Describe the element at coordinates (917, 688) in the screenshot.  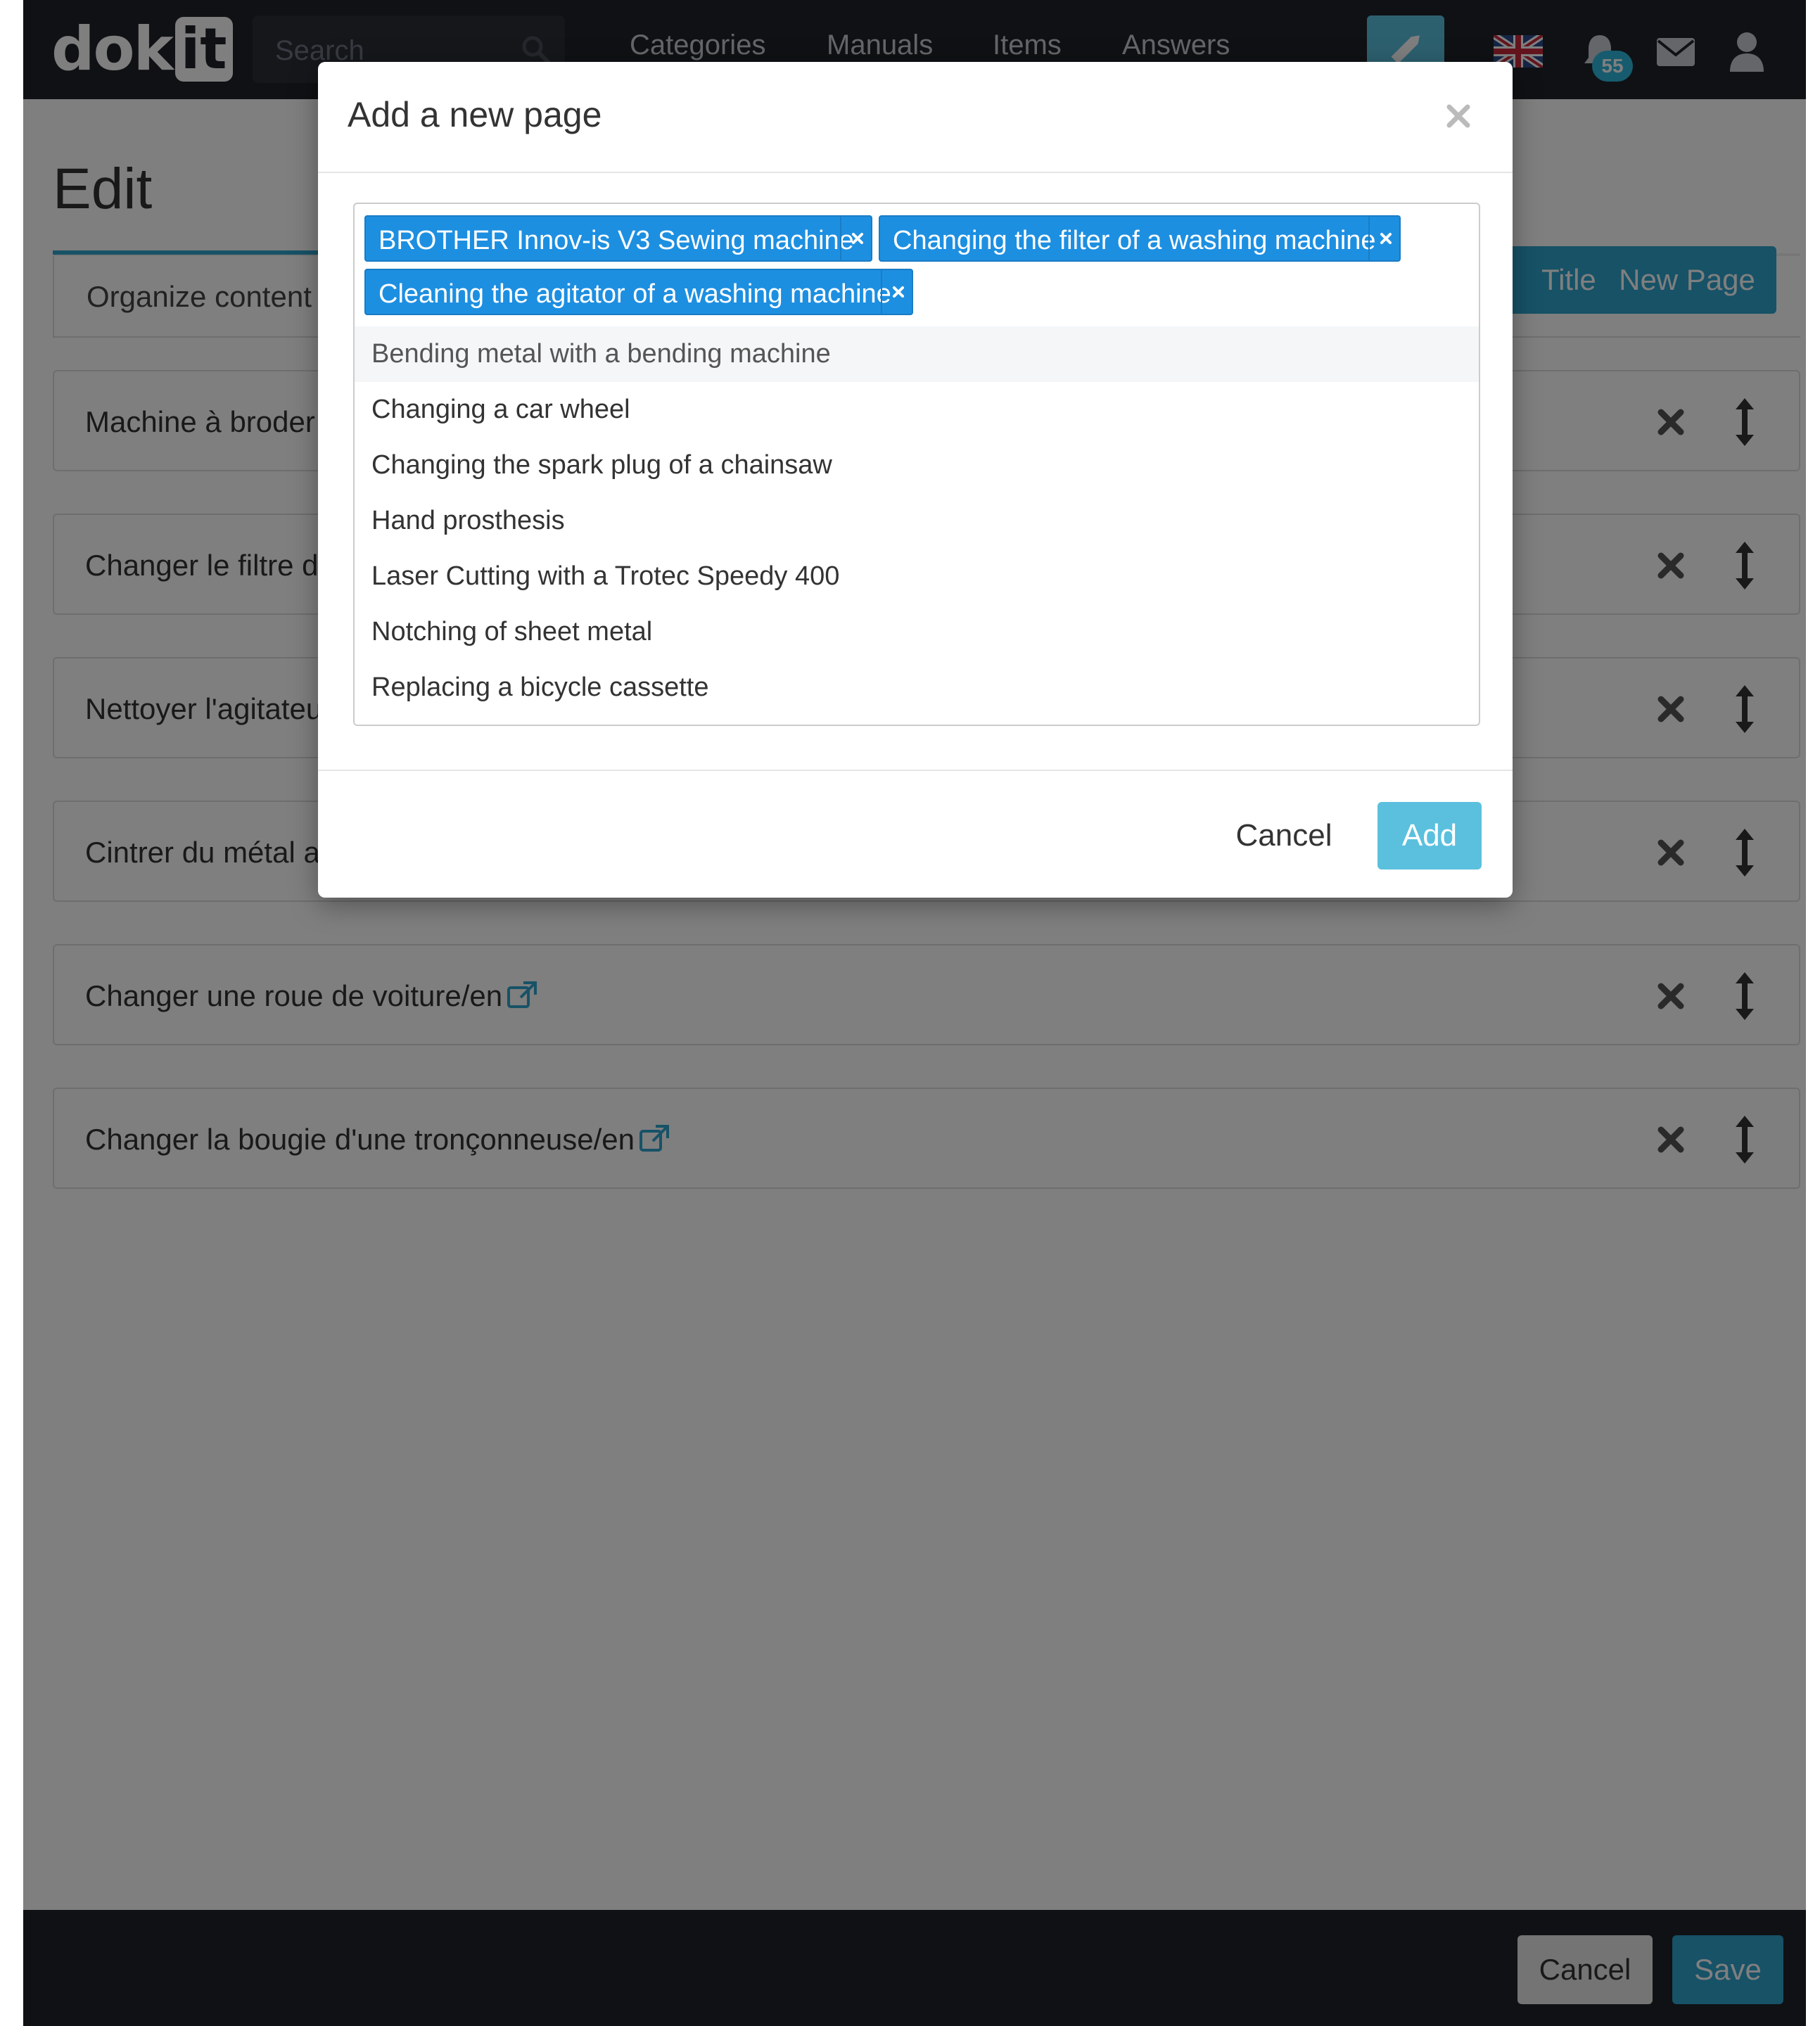
I see `option-item: Replacing a bicycle cassette` at that location.